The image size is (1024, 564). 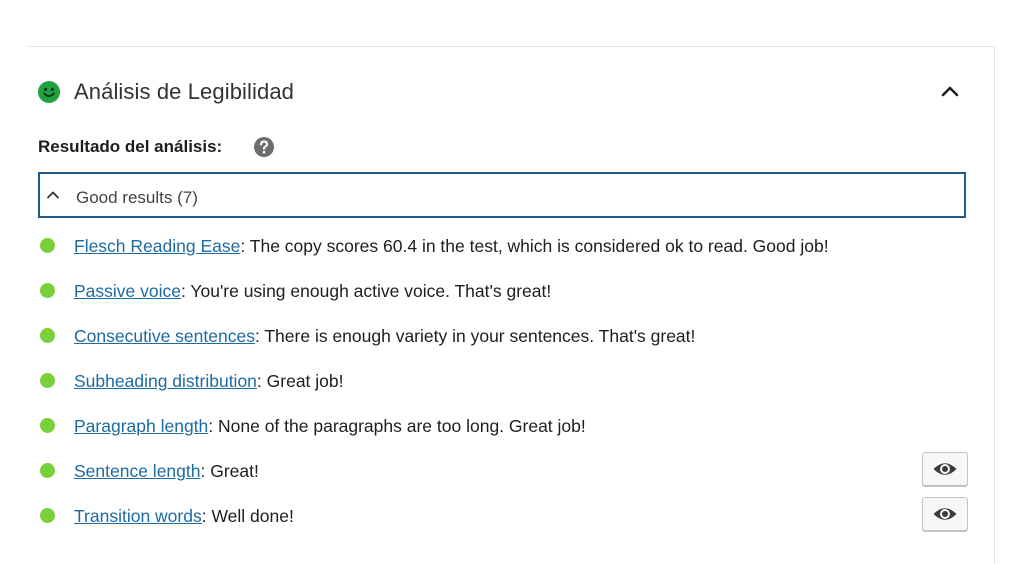 What do you see at coordinates (502, 195) in the screenshot?
I see `good-results-toggle: Good results (7)` at bounding box center [502, 195].